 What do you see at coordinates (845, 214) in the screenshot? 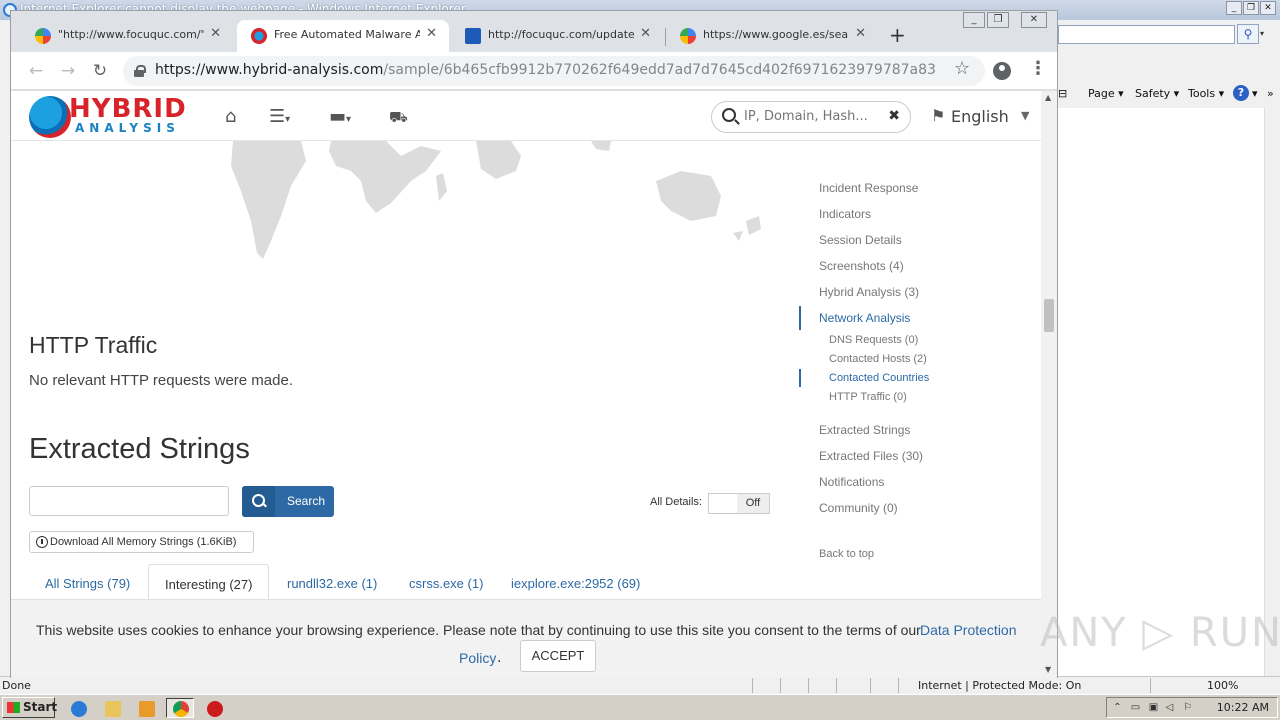
I see `nav-indicators: Indicators` at bounding box center [845, 214].